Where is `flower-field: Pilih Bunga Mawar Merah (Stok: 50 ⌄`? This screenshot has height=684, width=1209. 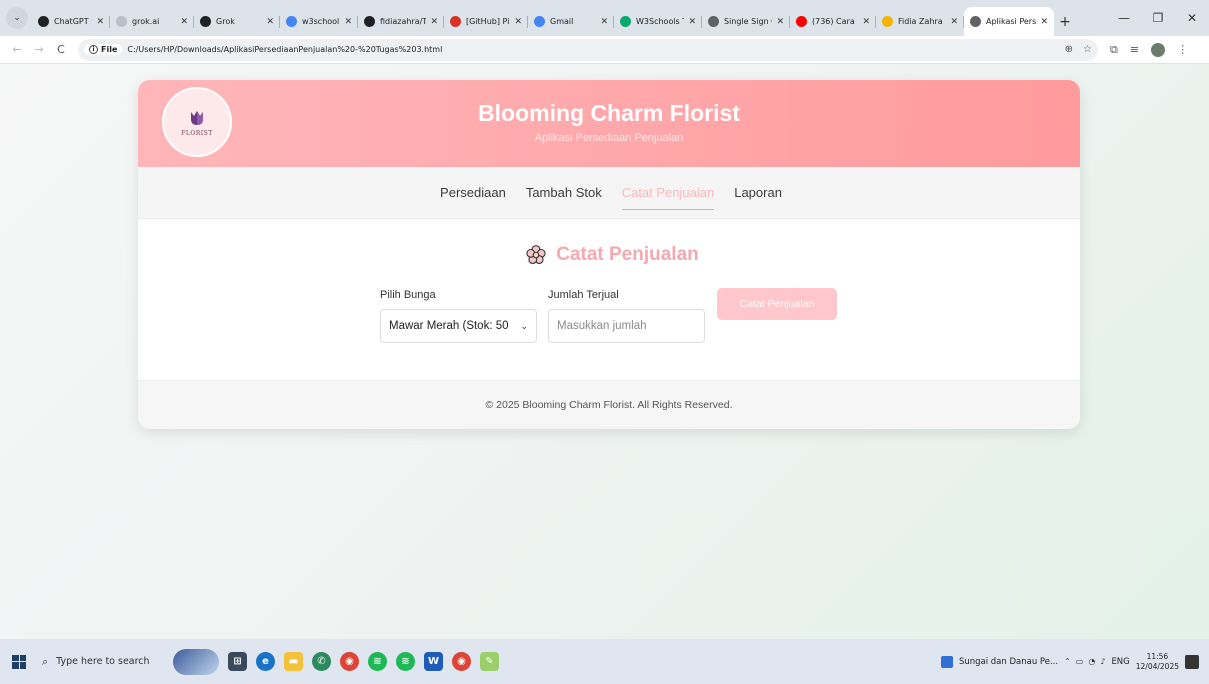 flower-field: Pilih Bunga Mawar Merah (Stok: 50 ⌄ is located at coordinates (458, 316).